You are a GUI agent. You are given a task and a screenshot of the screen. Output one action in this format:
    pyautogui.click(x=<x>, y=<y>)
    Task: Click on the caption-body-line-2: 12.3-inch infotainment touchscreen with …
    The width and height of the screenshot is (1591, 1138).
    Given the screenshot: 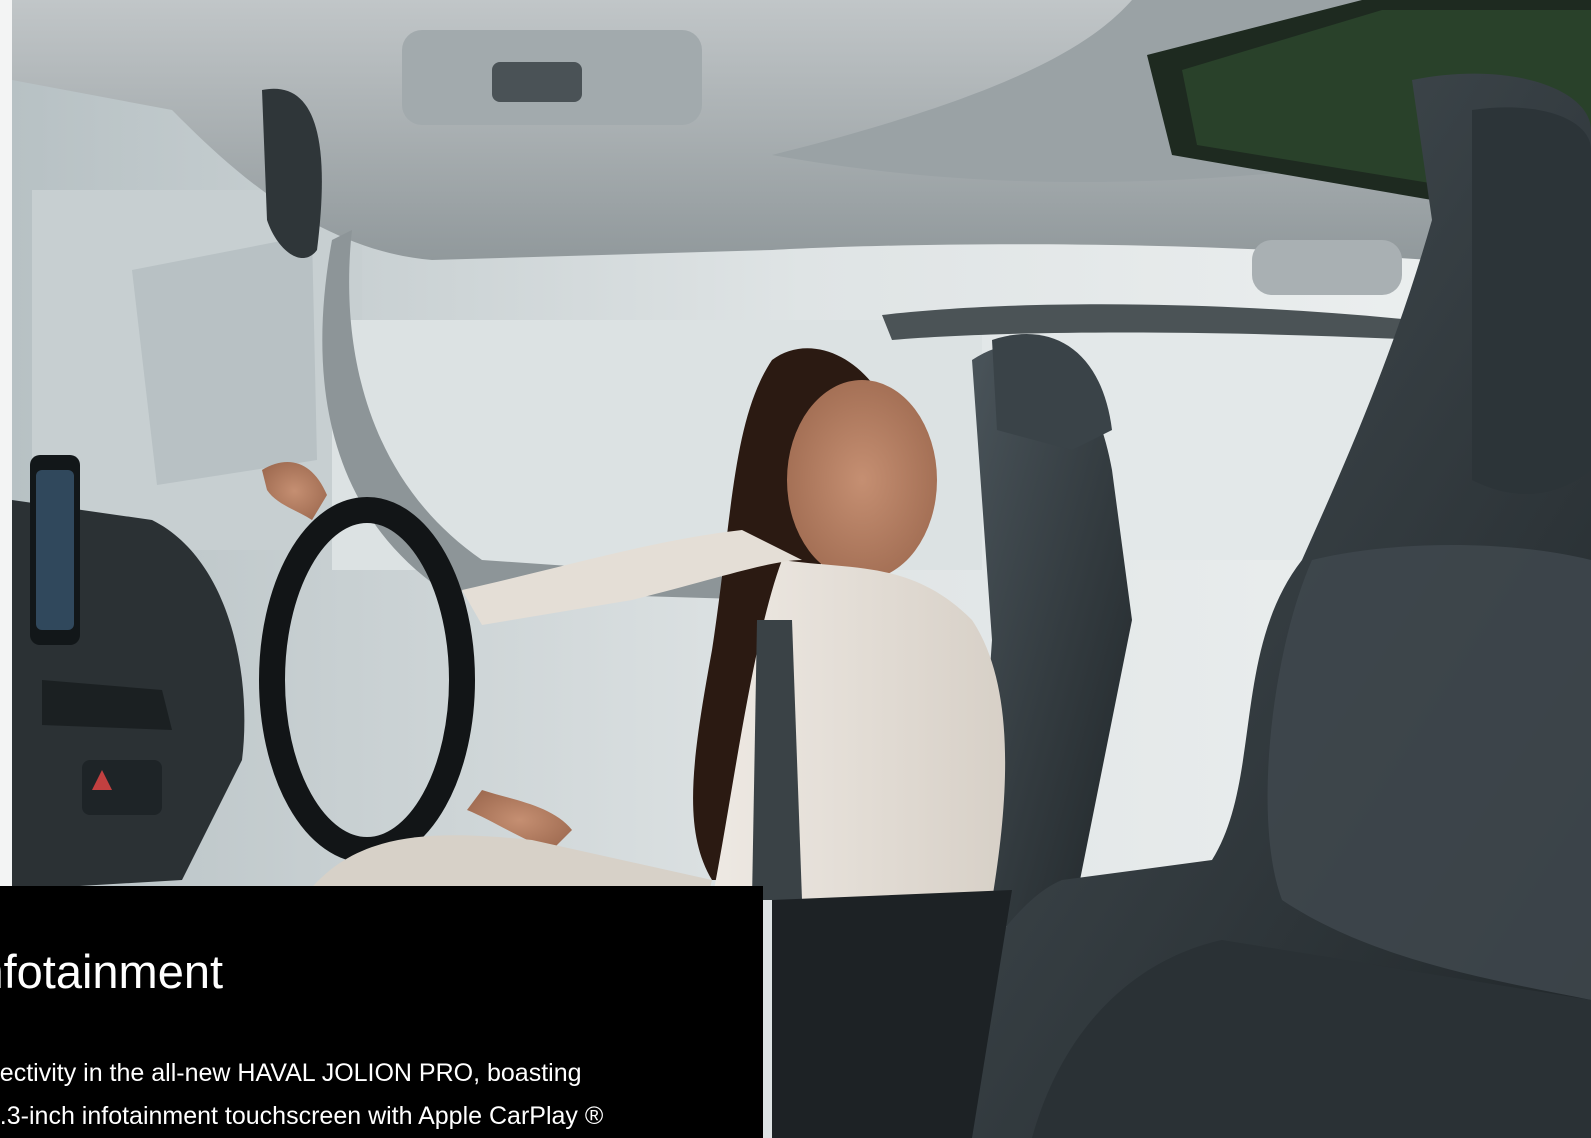 What is the action you would take?
    pyautogui.click(x=302, y=1116)
    